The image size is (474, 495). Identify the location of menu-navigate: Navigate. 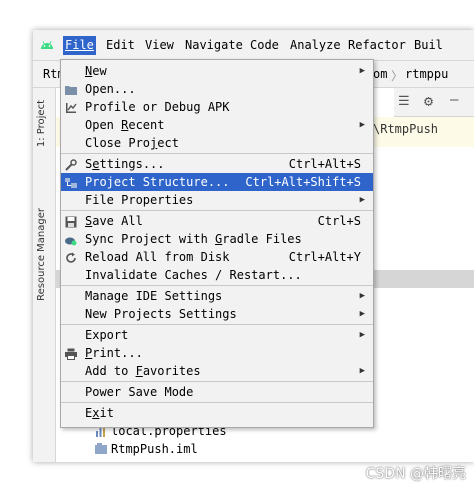
(214, 45).